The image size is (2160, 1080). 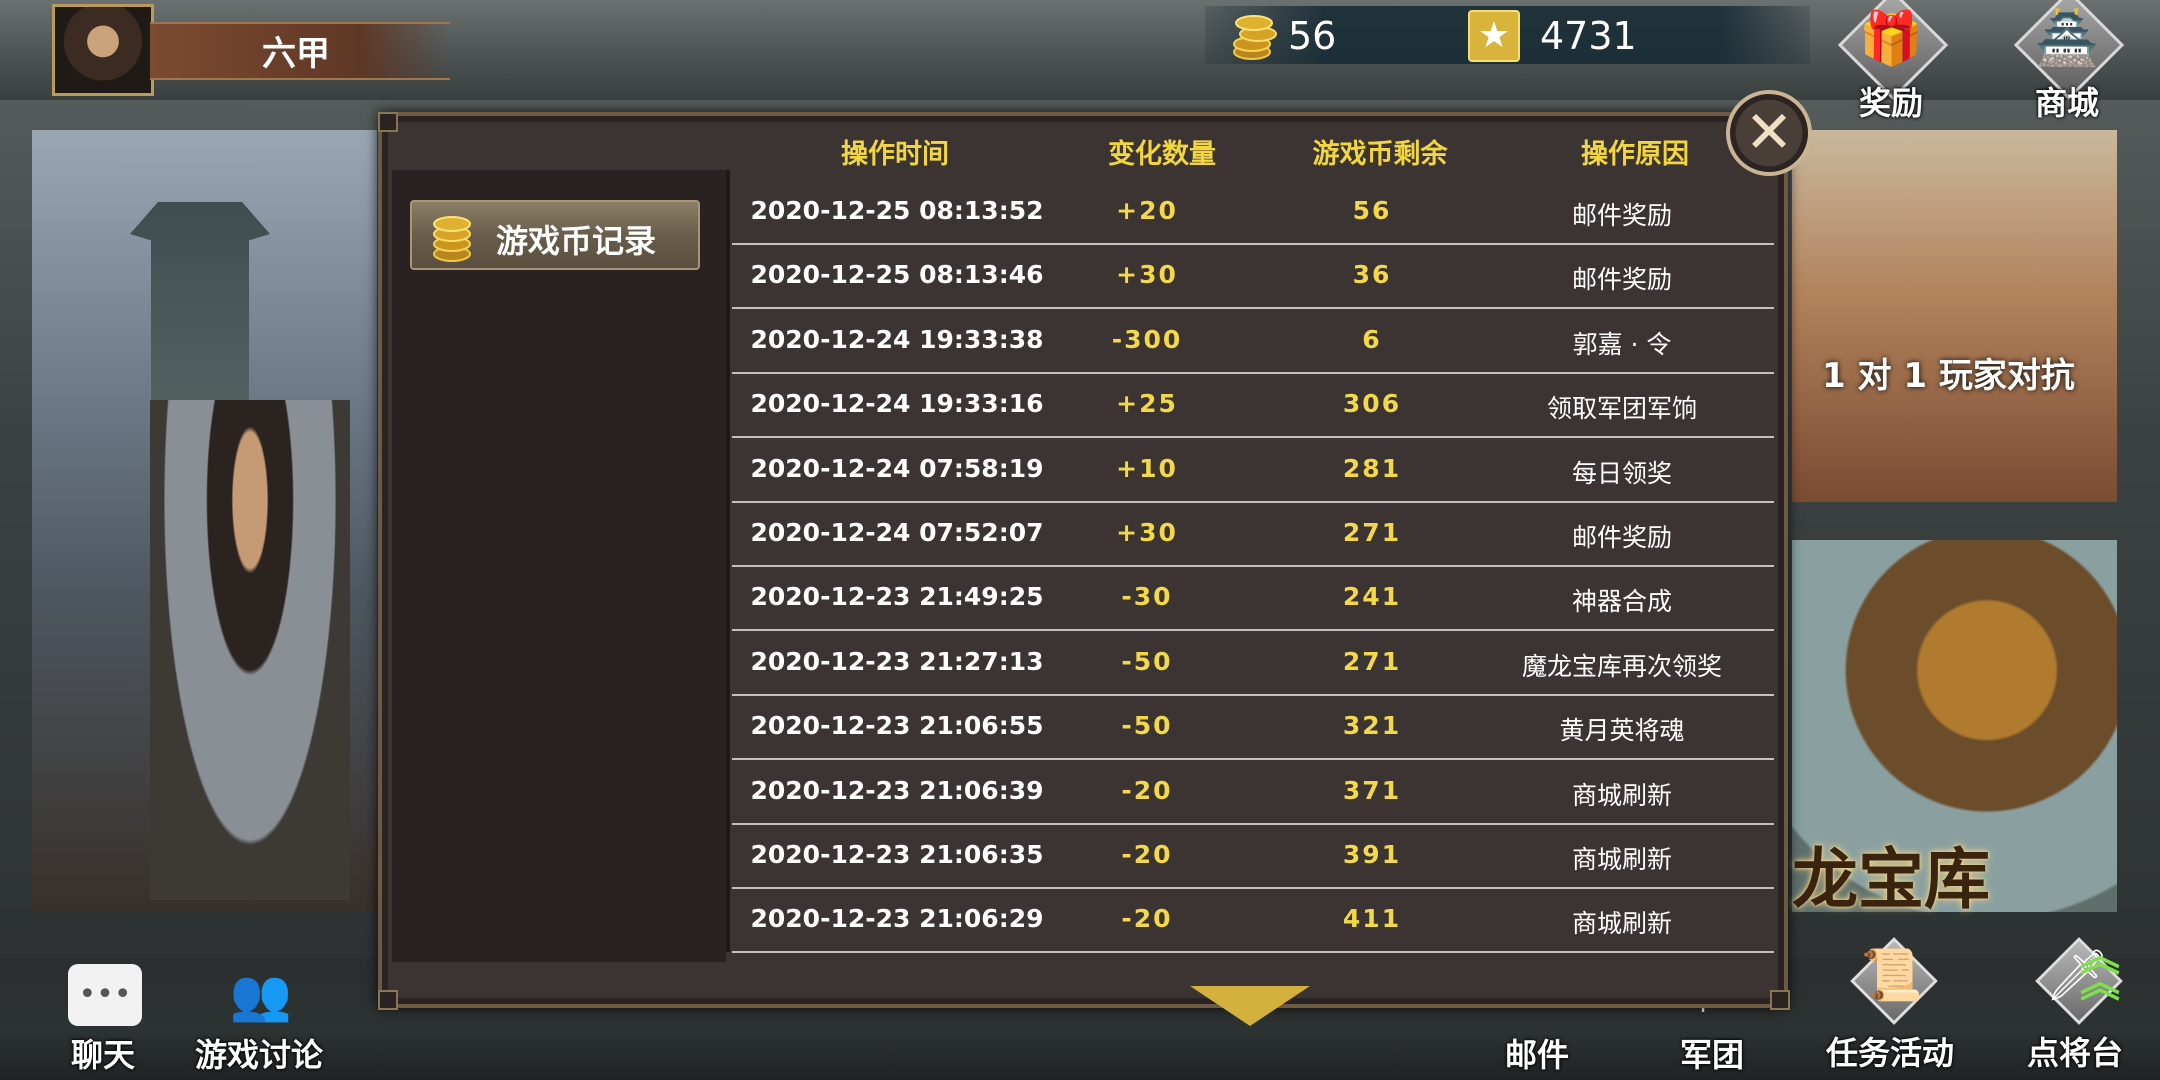 I want to click on player-name: 六甲, so click(x=296, y=54).